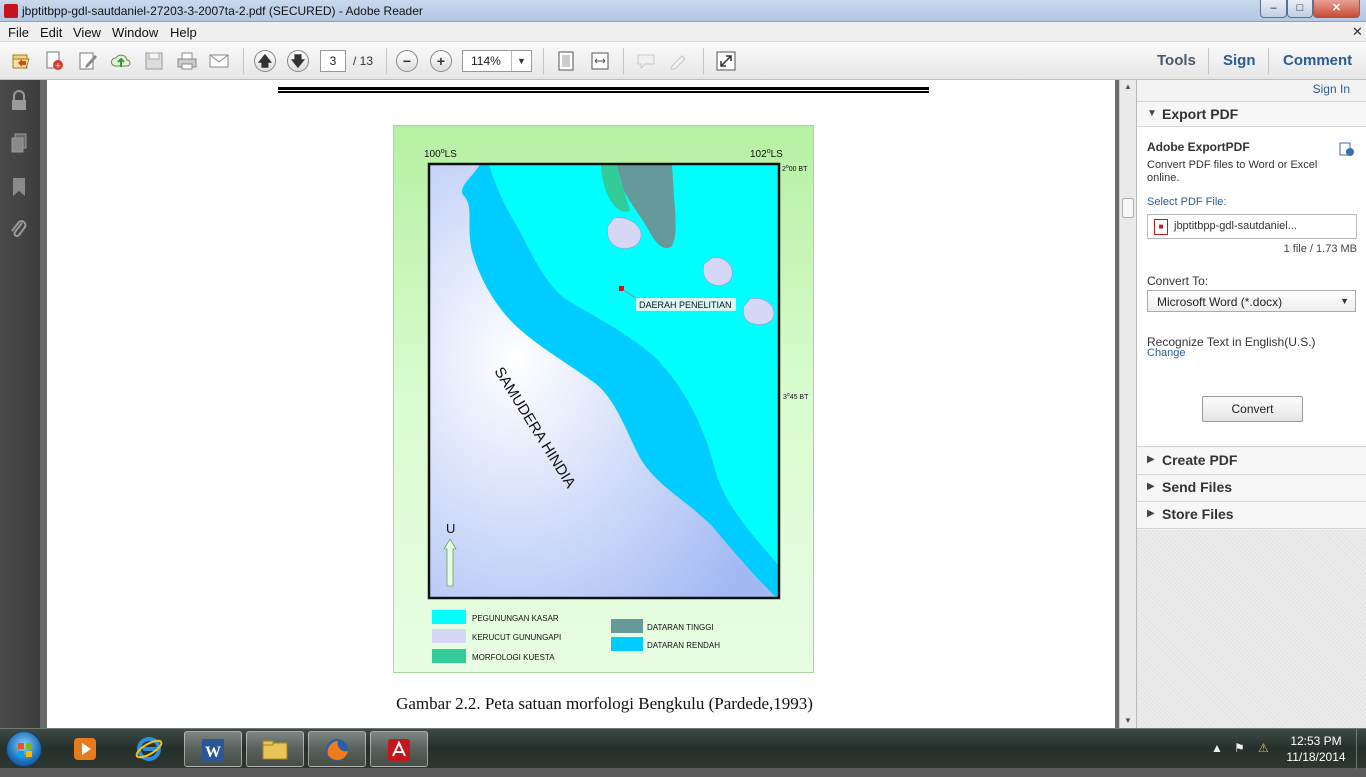  What do you see at coordinates (298, 61) in the screenshot?
I see `page-down-icon: 🡇` at bounding box center [298, 61].